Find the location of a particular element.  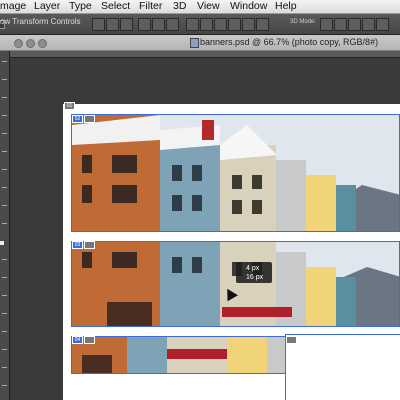

slice-badge-empty is located at coordinates (291, 340).